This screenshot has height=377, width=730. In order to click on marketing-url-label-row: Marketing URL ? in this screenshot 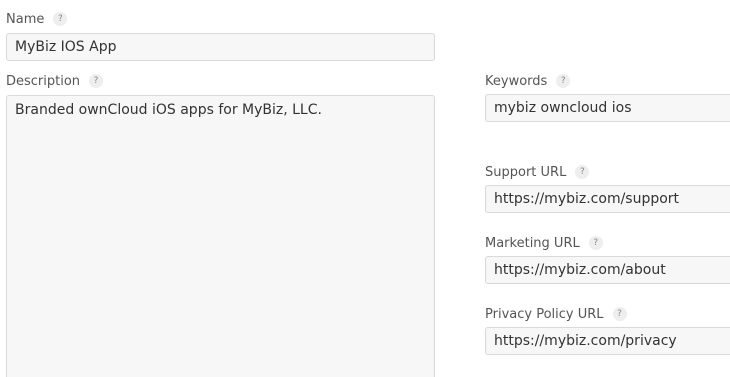, I will do `click(544, 243)`.